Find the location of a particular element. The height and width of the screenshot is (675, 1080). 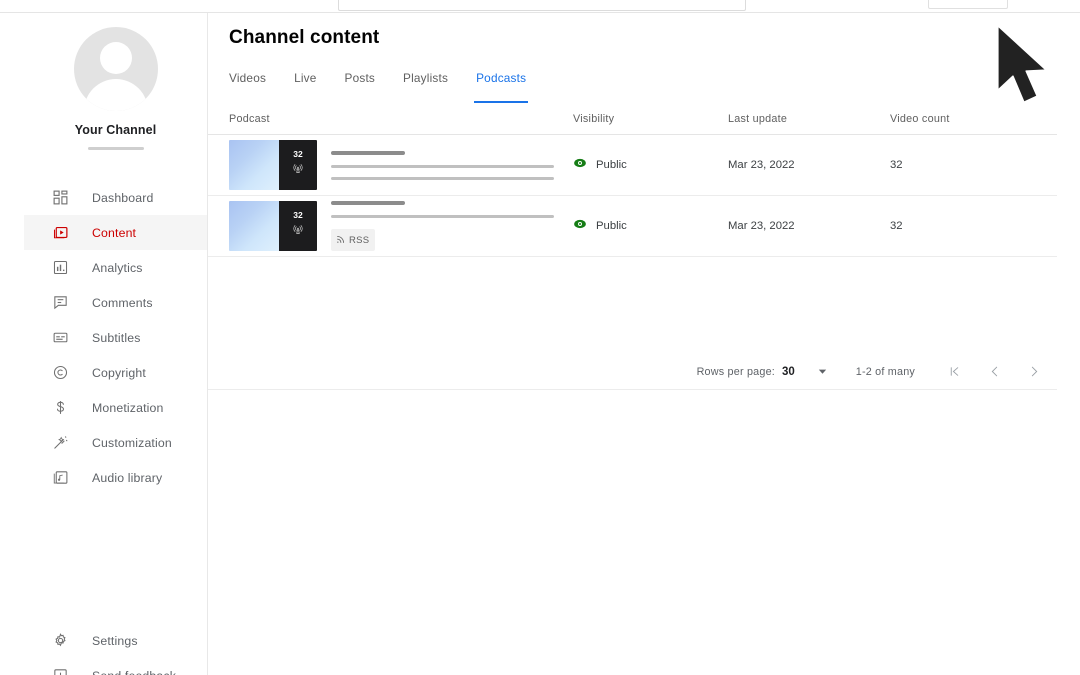

channel-name: Your Channel is located at coordinates (115, 130).